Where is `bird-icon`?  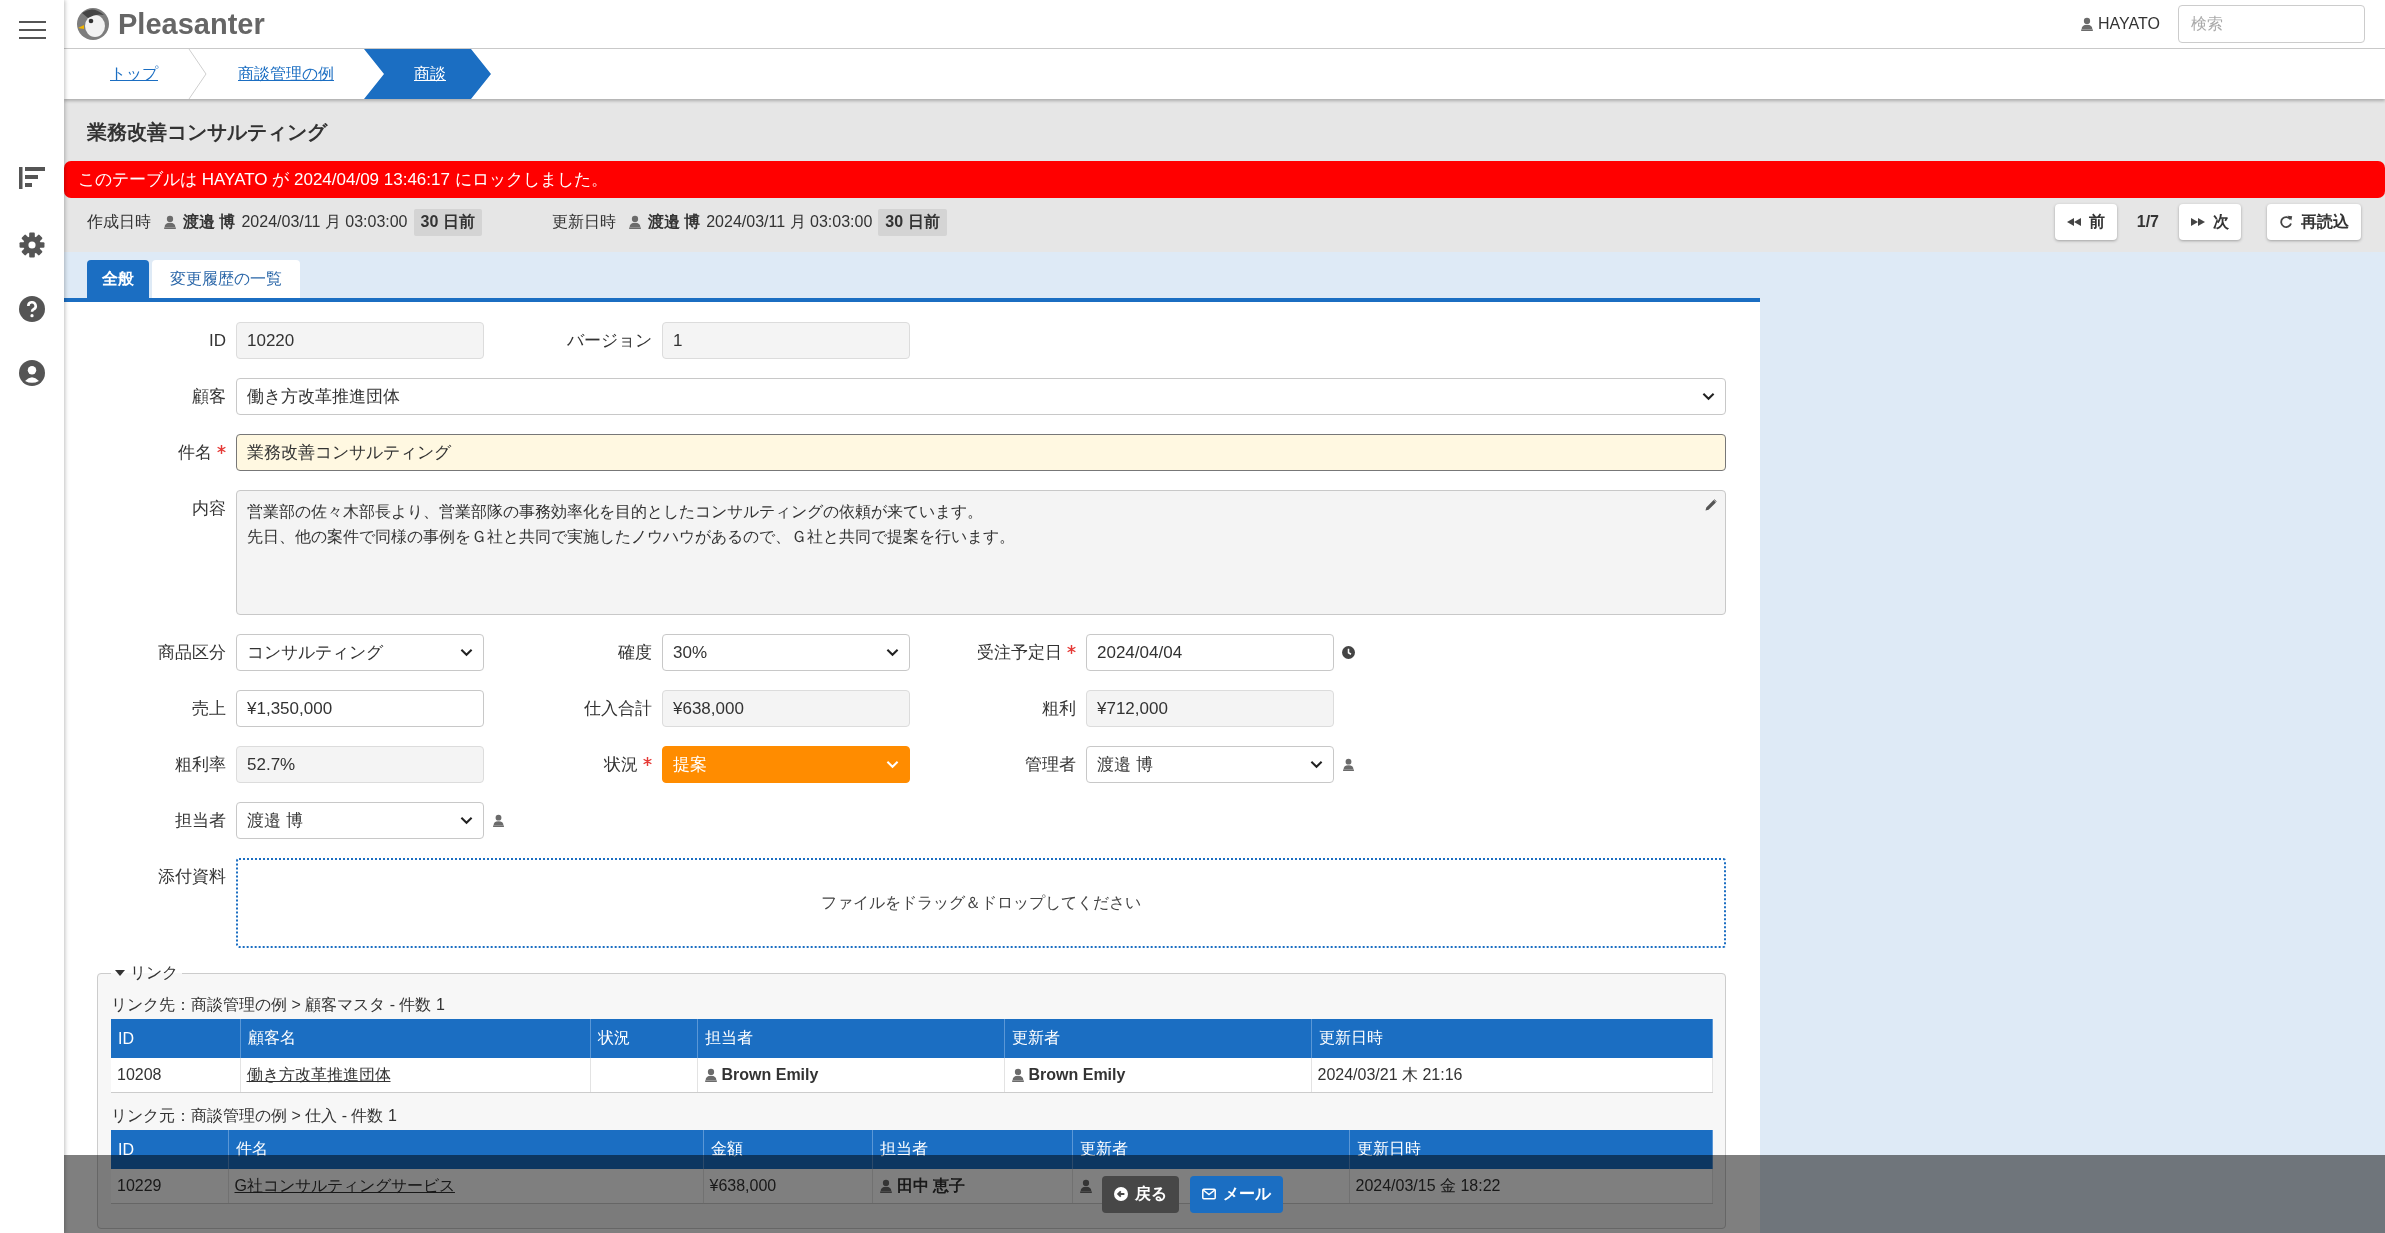 bird-icon is located at coordinates (93, 24).